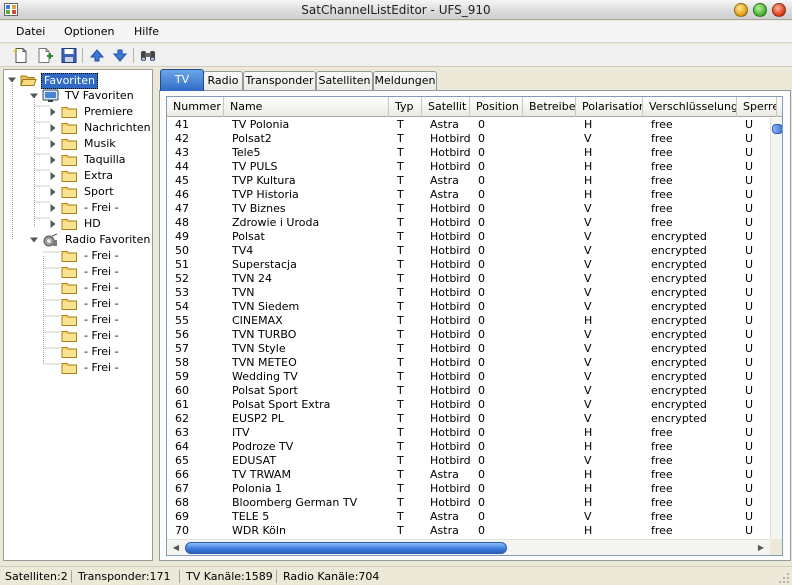 Image resolution: width=792 pixels, height=585 pixels. I want to click on table-row: 60 Polsat Sport T Hotbird 0 Vencrypted U, so click(468, 391).